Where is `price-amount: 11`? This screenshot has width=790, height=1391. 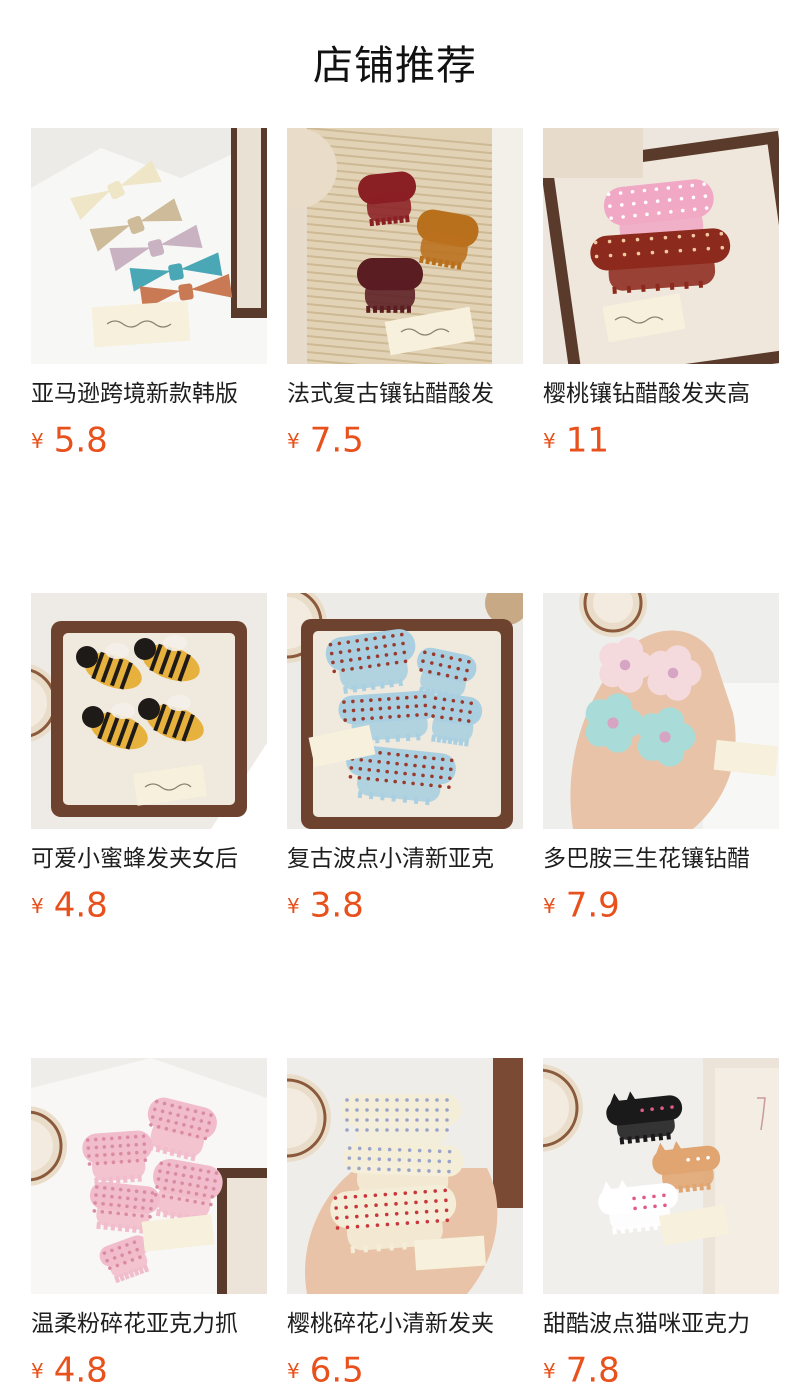 price-amount: 11 is located at coordinates (587, 440).